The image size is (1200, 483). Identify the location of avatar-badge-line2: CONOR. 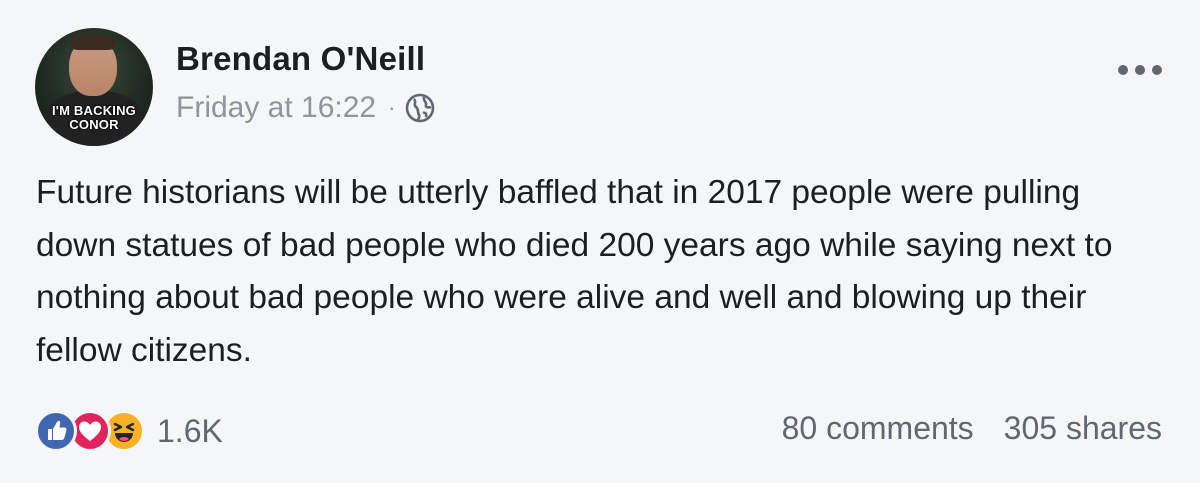
(94, 124).